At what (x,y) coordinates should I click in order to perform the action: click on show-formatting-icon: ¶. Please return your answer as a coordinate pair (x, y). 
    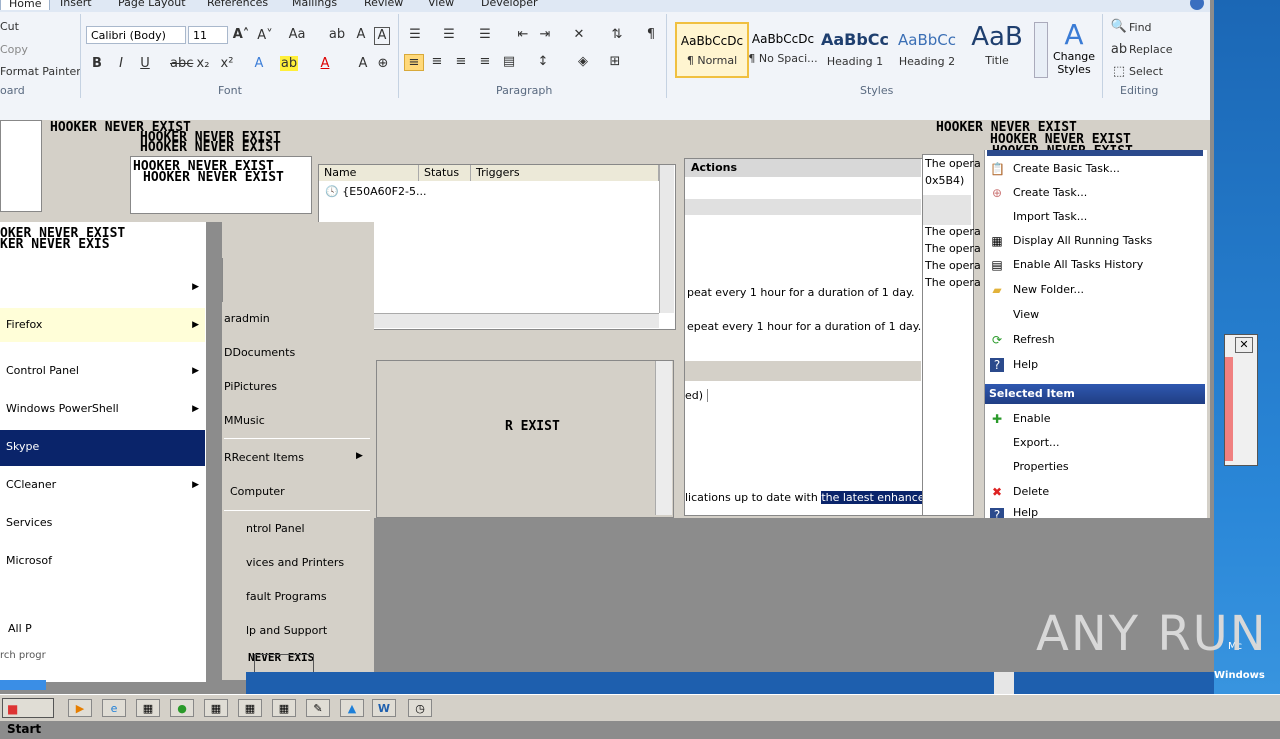
    Looking at the image, I should click on (651, 34).